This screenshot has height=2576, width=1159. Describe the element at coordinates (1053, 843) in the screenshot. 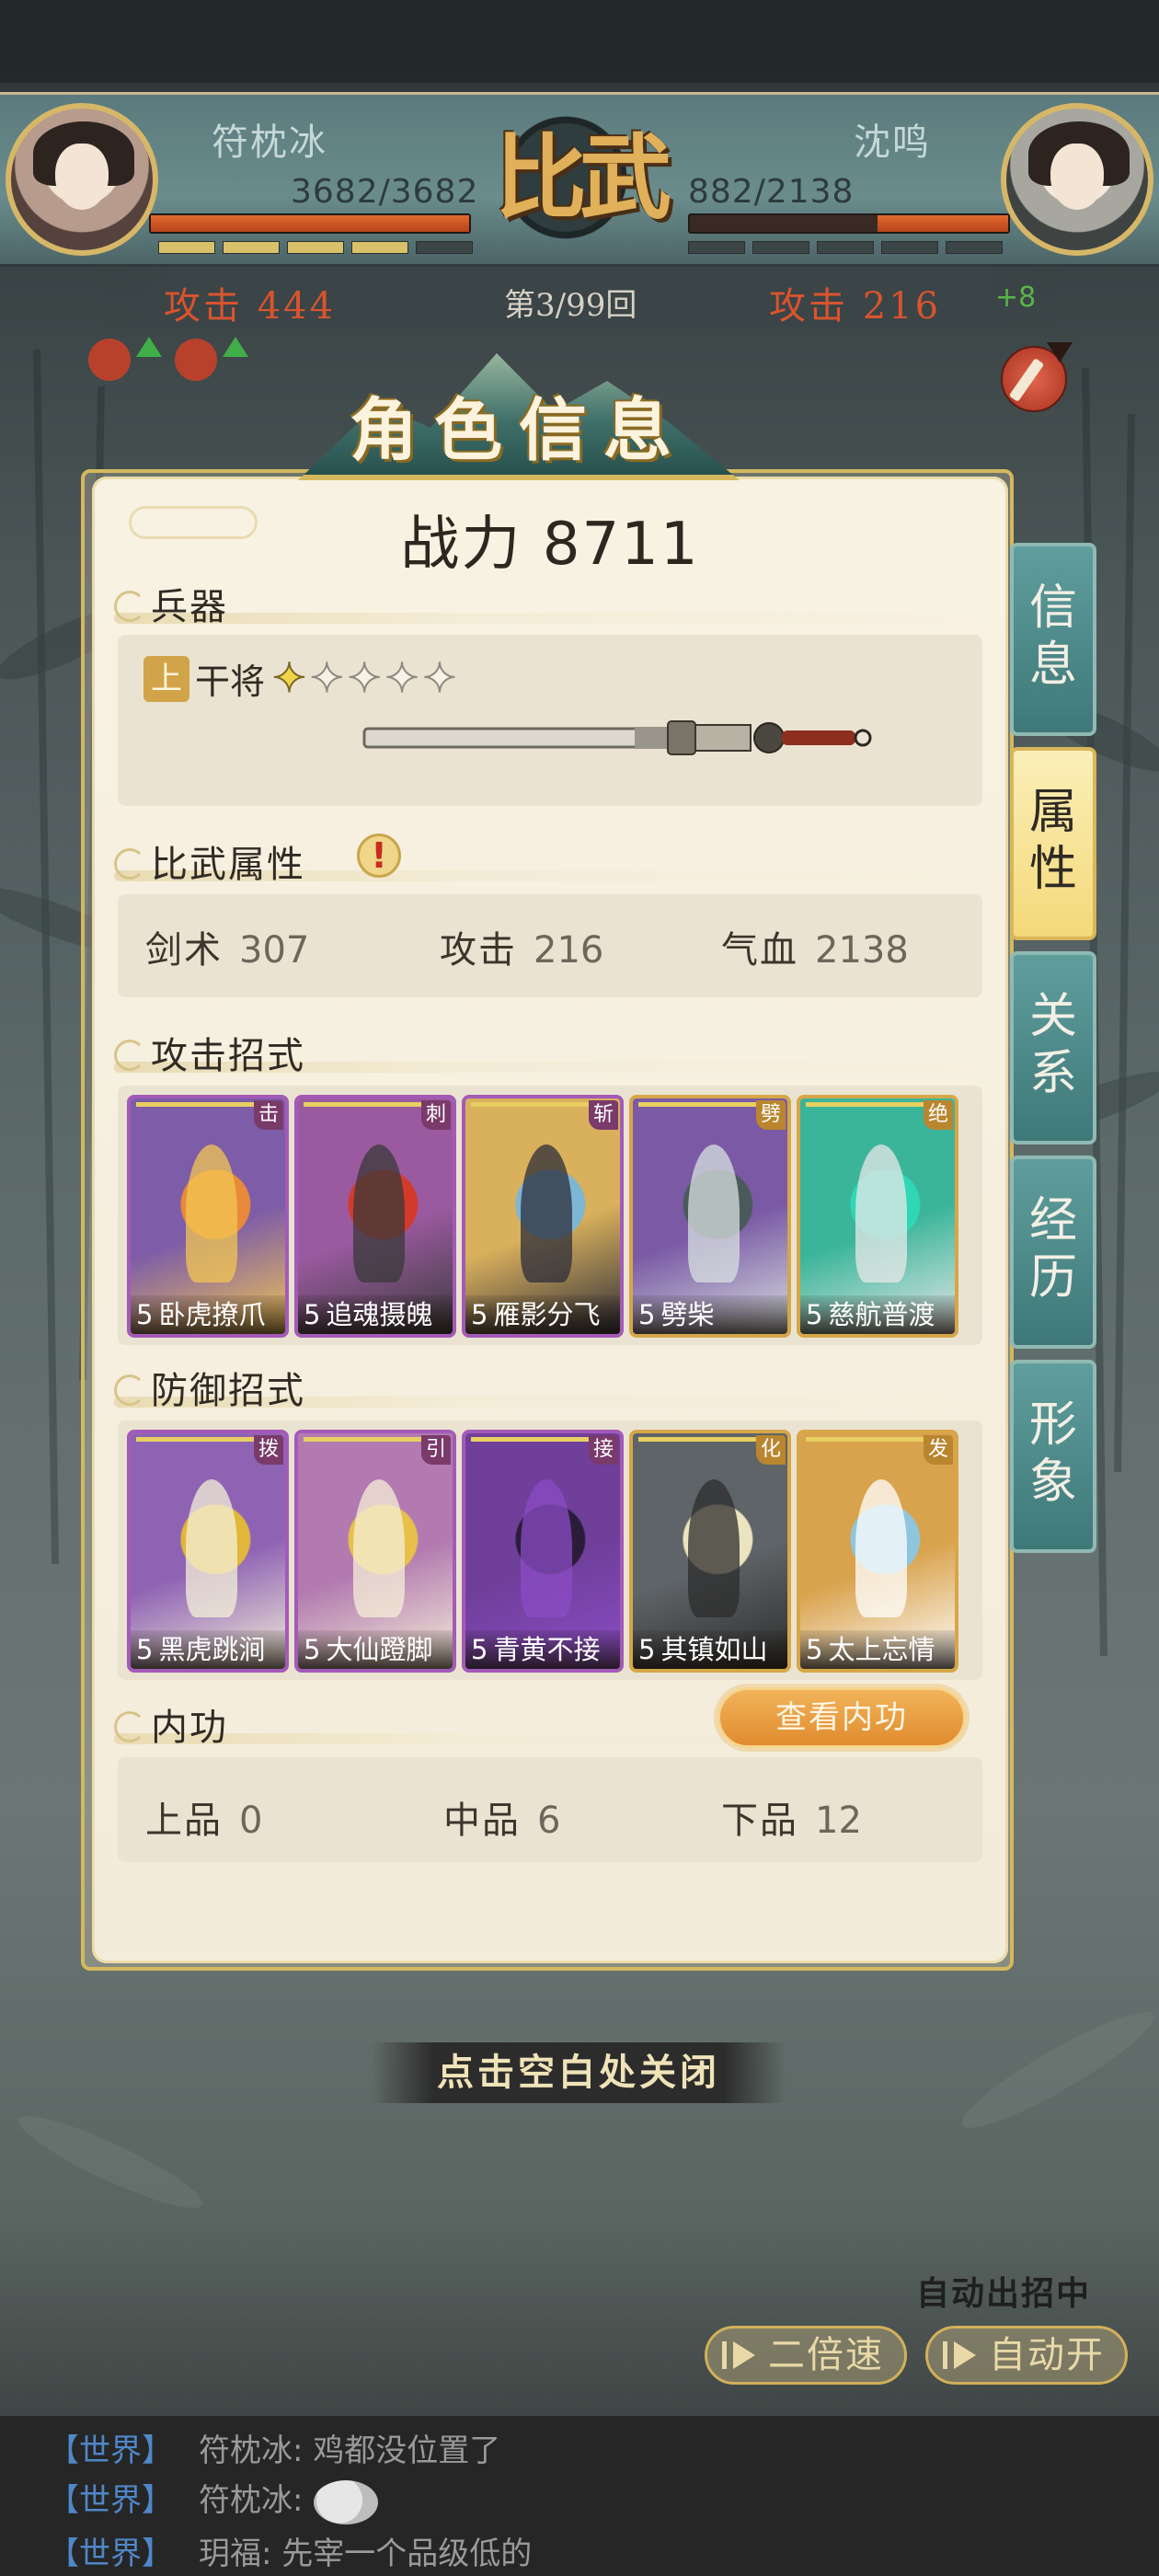

I see `tab-attributes: 属性` at that location.